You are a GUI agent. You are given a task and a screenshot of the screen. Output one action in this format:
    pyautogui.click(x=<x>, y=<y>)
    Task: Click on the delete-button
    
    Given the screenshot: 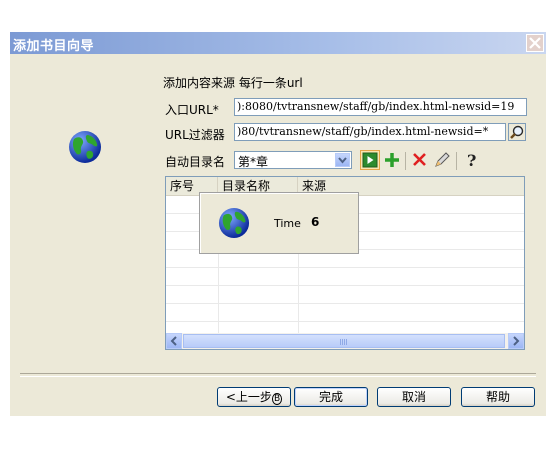 What is the action you would take?
    pyautogui.click(x=420, y=160)
    